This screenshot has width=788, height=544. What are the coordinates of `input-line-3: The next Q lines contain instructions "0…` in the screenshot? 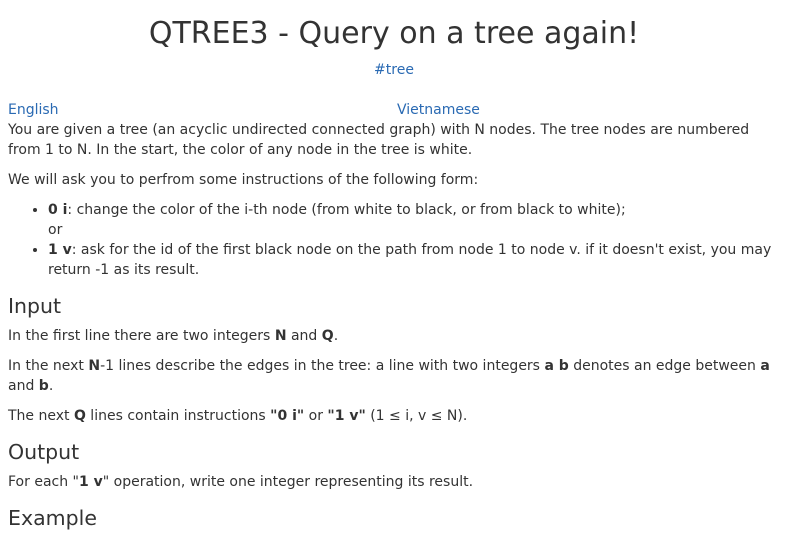 It's located at (238, 416).